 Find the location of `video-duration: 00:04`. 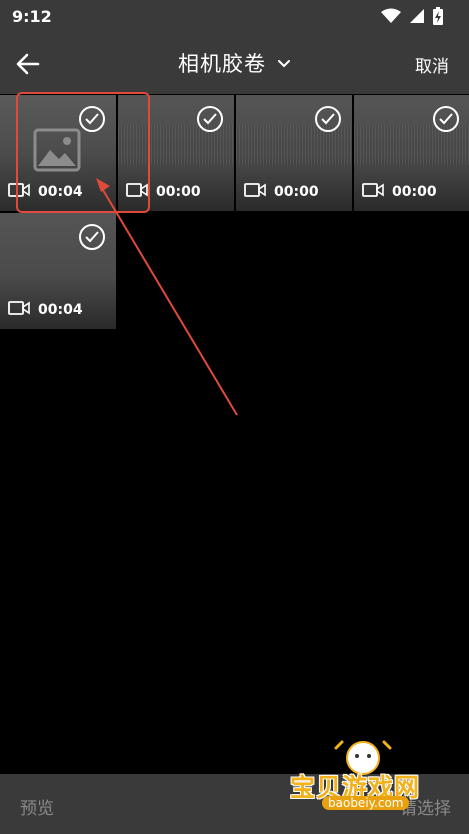

video-duration: 00:04 is located at coordinates (60, 309).